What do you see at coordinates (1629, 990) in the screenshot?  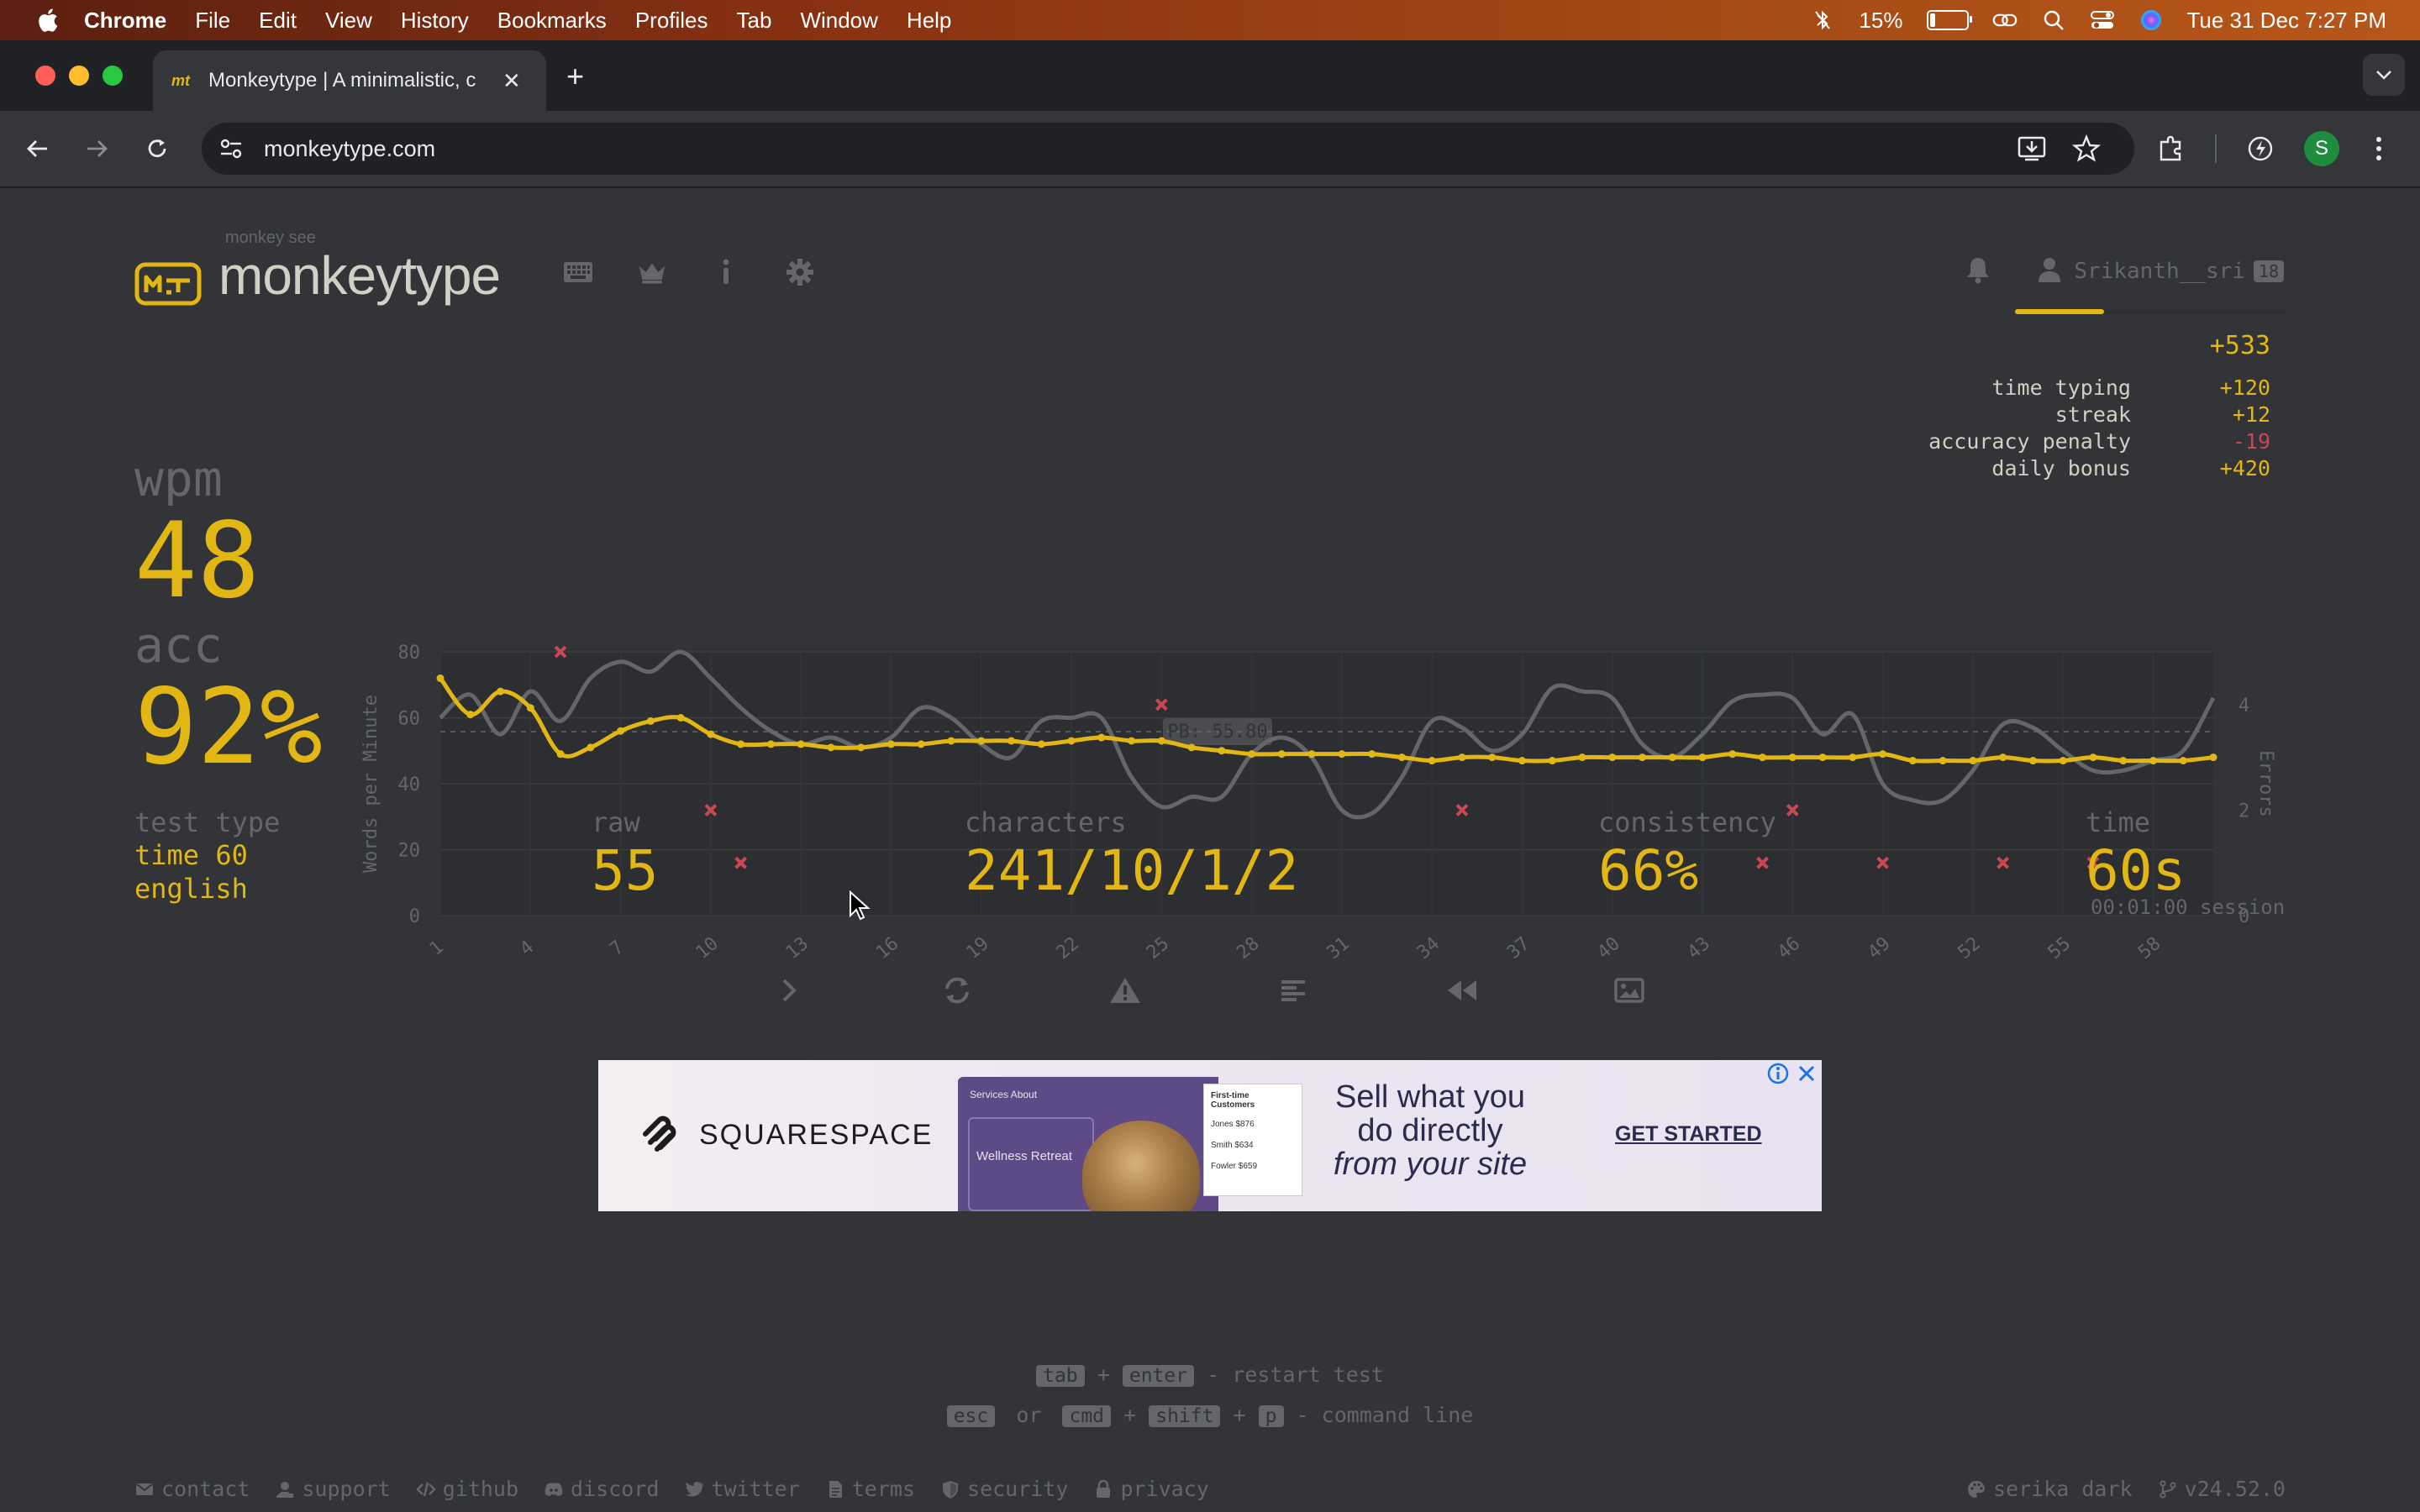 I see `save-screenshot-button` at bounding box center [1629, 990].